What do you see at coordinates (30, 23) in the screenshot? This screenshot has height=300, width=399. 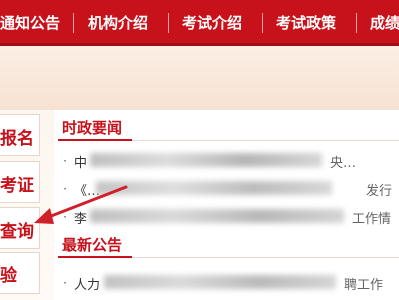 I see `nav-item-notices: 通知公告` at bounding box center [30, 23].